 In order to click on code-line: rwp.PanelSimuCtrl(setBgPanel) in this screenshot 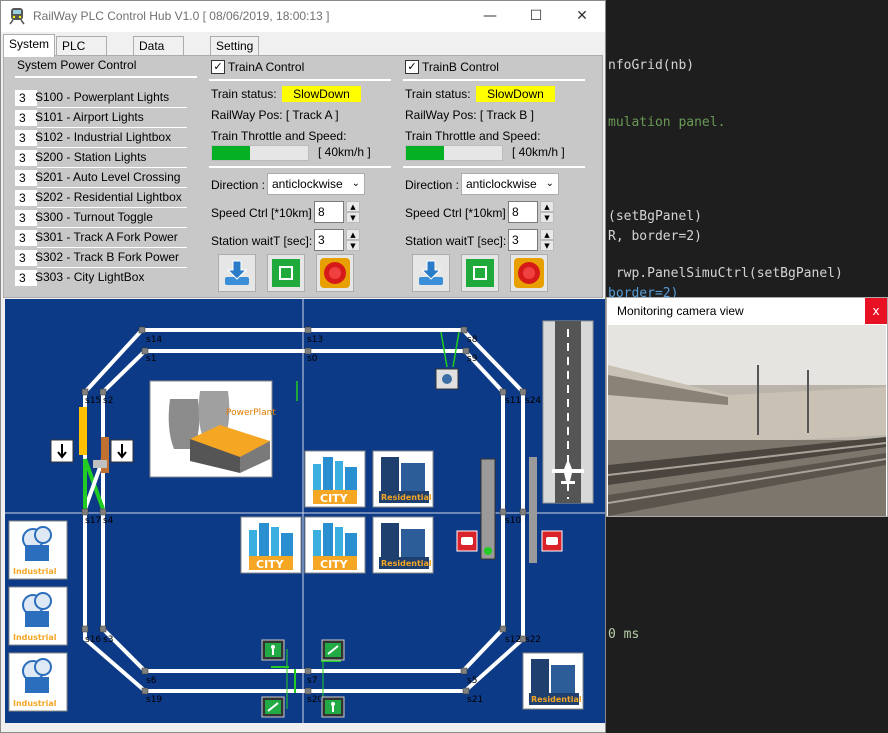, I will do `click(725, 273)`.